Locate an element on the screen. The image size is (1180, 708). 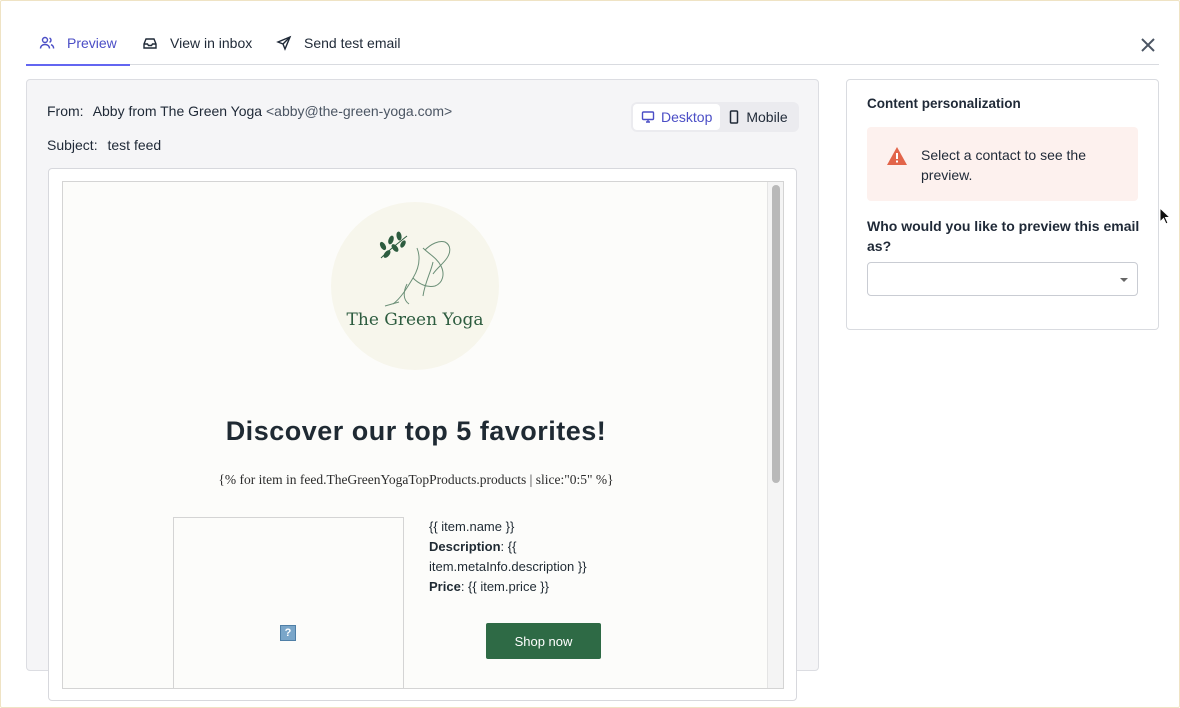
price-label: Price is located at coordinates (445, 586).